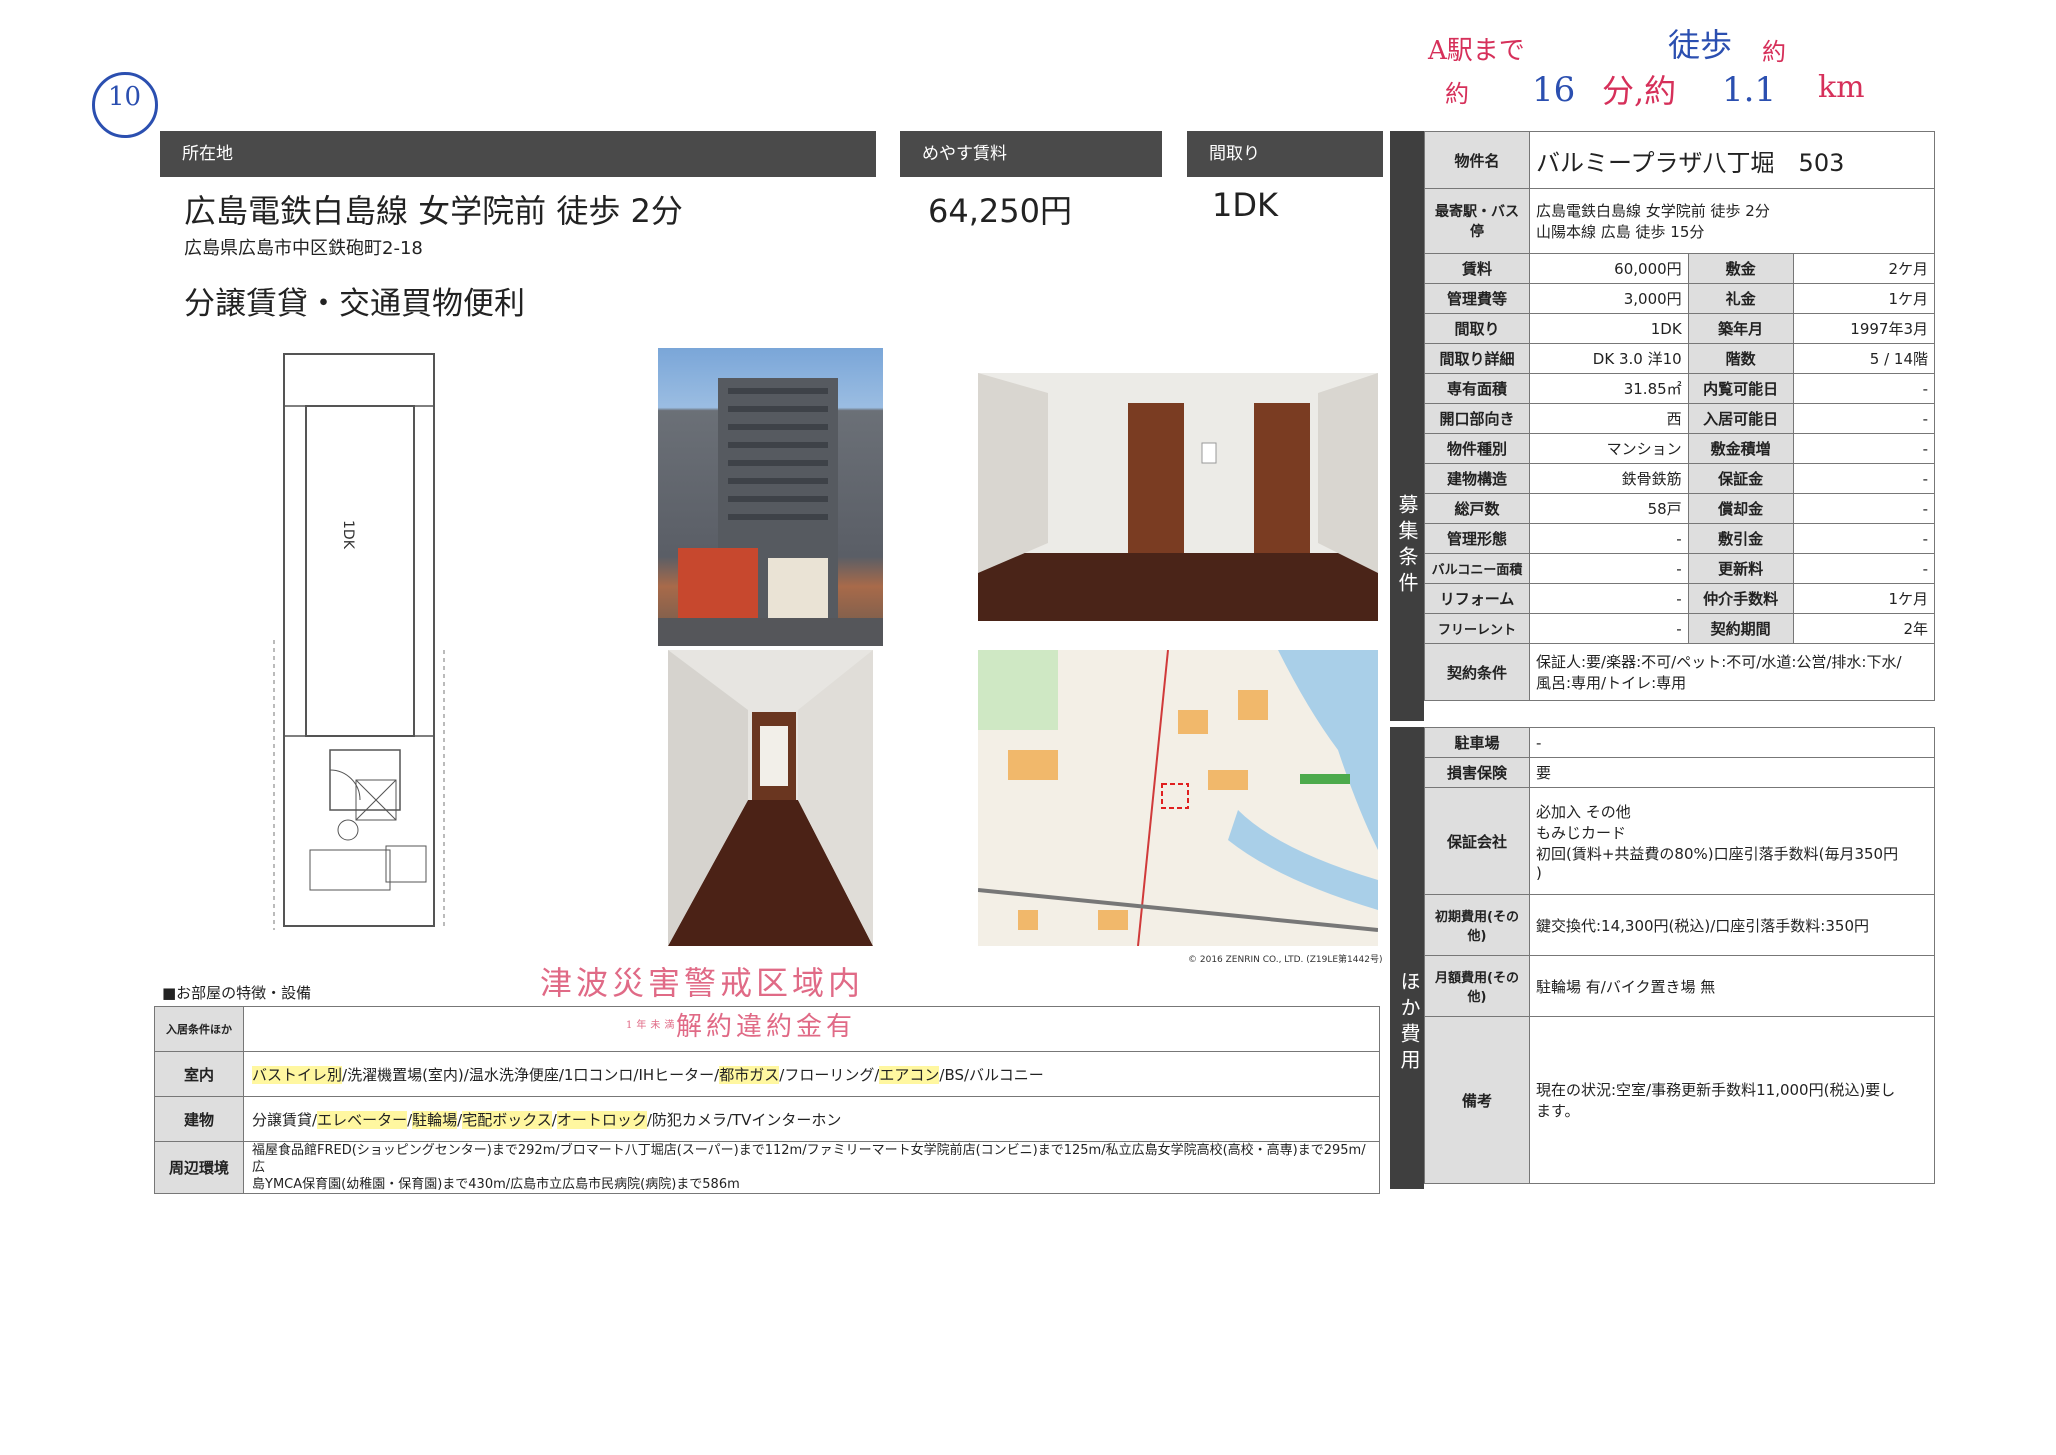  What do you see at coordinates (1774, 52) in the screenshot?
I see `handwritten-note-red-2: 約` at bounding box center [1774, 52].